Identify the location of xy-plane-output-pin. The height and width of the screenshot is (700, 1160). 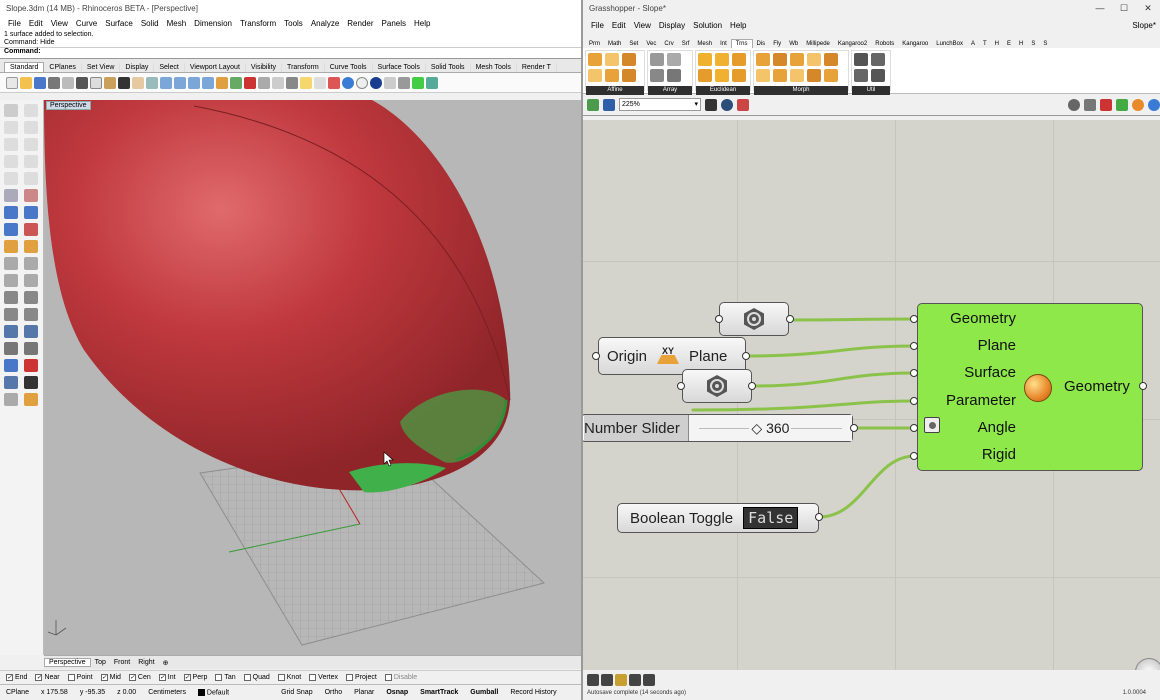
(746, 356).